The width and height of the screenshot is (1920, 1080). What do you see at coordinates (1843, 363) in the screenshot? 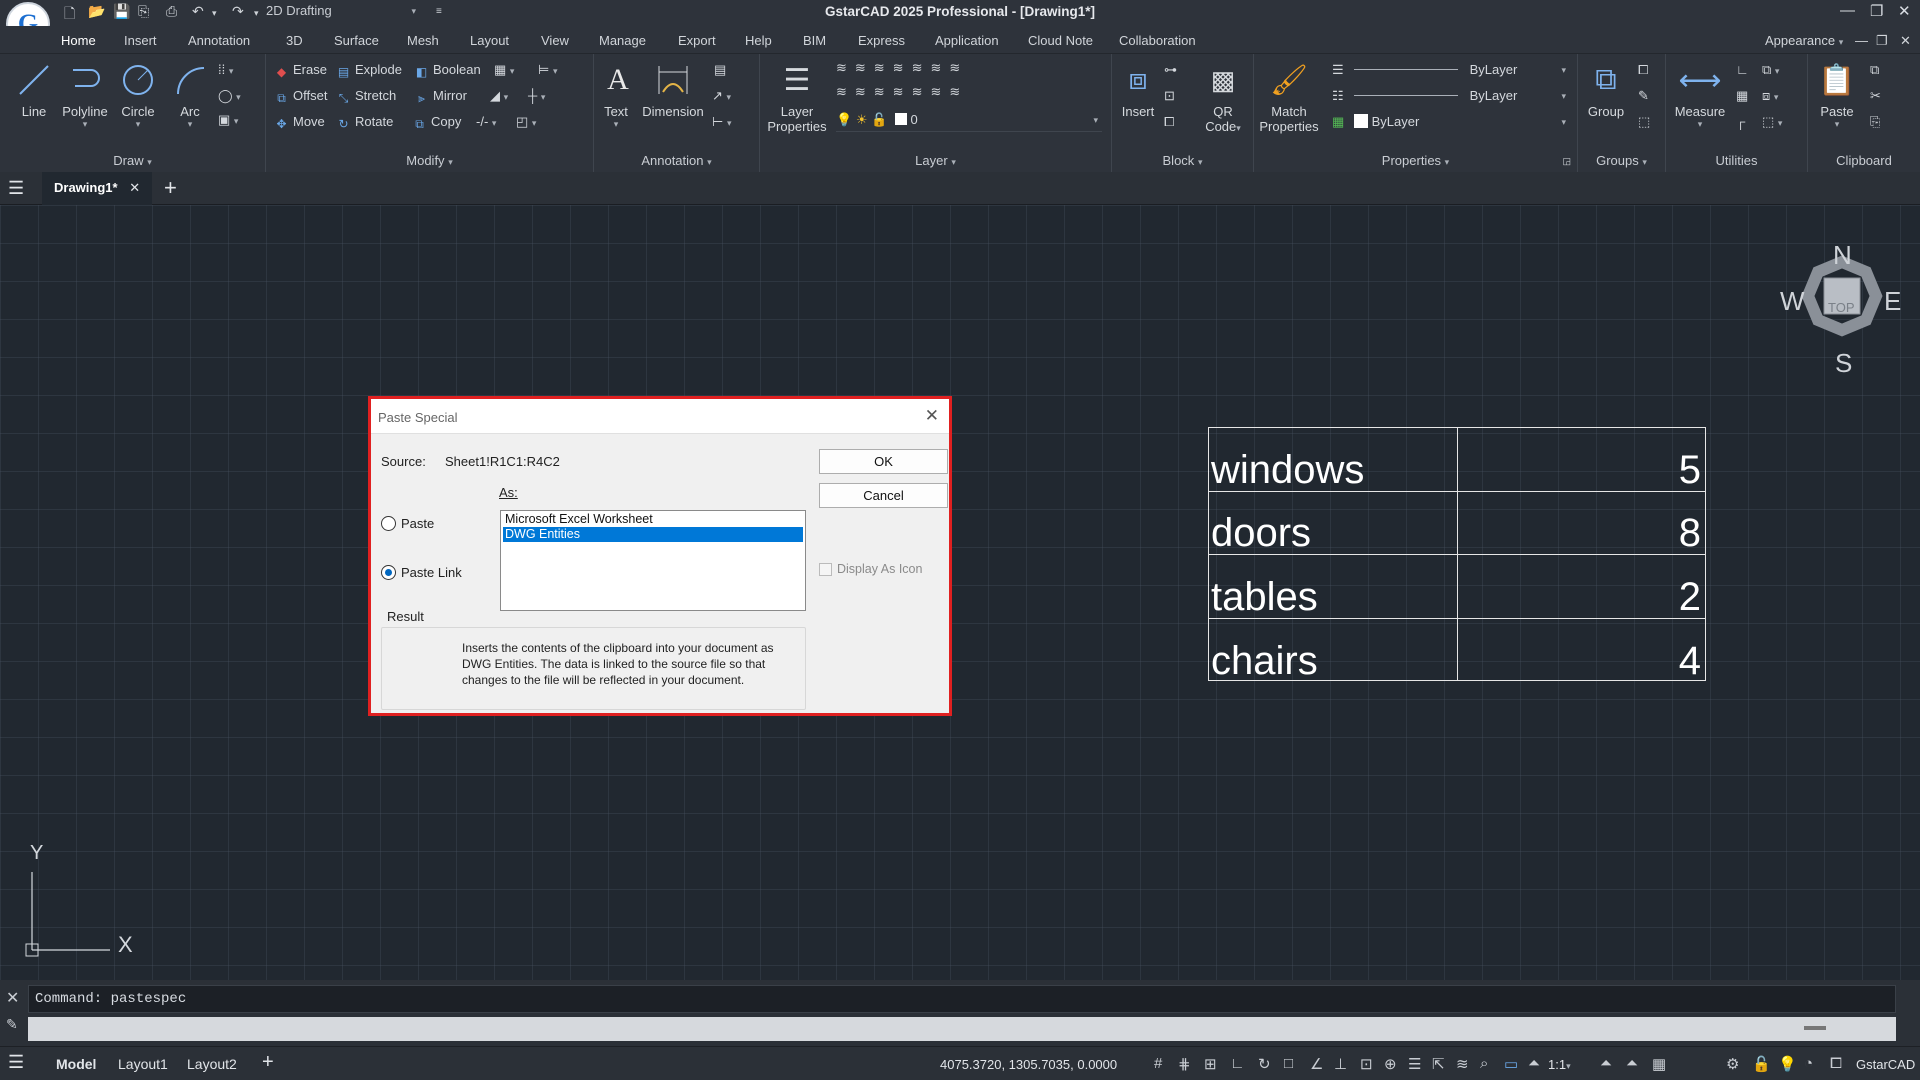
I see `compass-south: S` at bounding box center [1843, 363].